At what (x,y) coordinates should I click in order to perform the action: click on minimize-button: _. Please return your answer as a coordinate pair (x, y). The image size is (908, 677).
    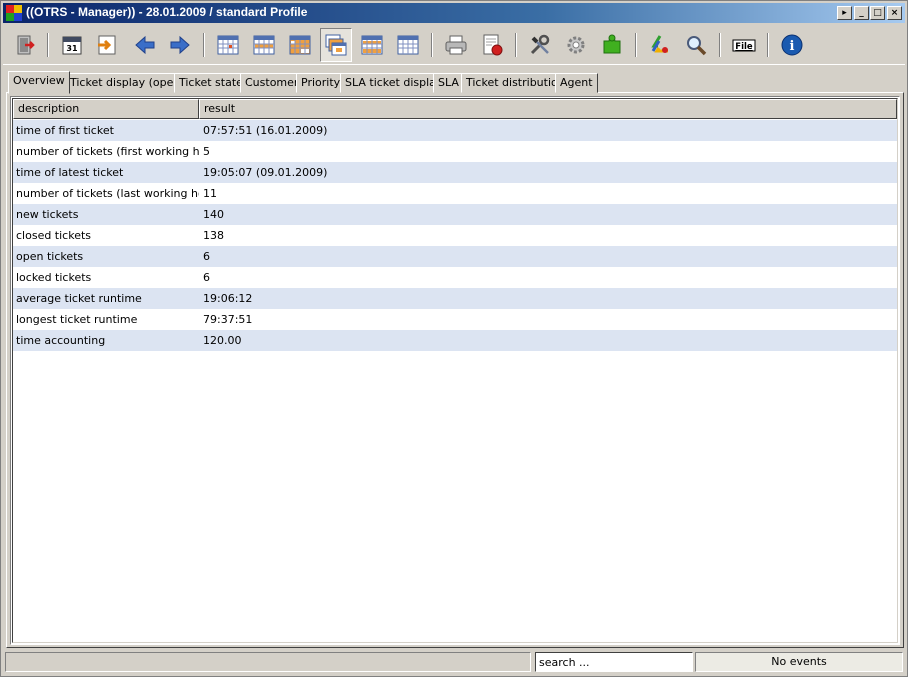
    Looking at the image, I should click on (861, 13).